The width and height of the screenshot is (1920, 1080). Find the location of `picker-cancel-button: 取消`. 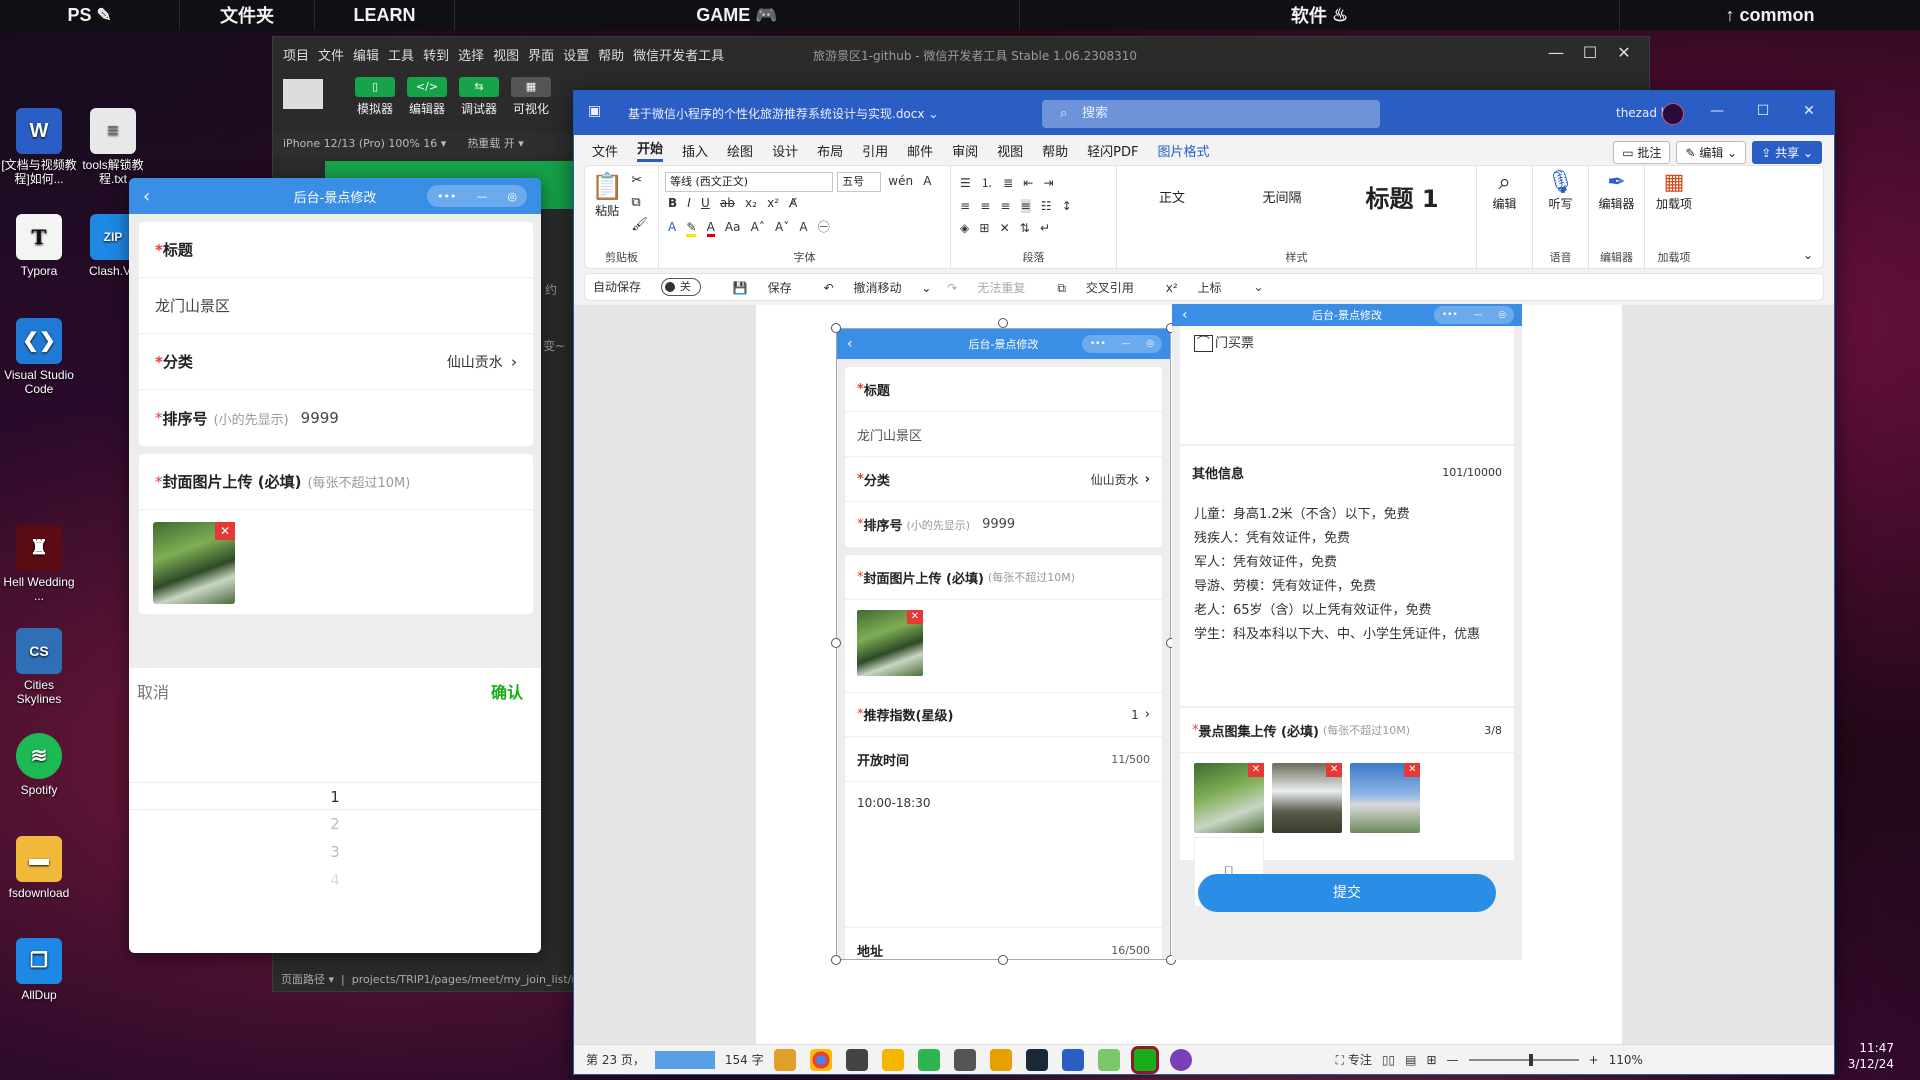

picker-cancel-button: 取消 is located at coordinates (153, 691).